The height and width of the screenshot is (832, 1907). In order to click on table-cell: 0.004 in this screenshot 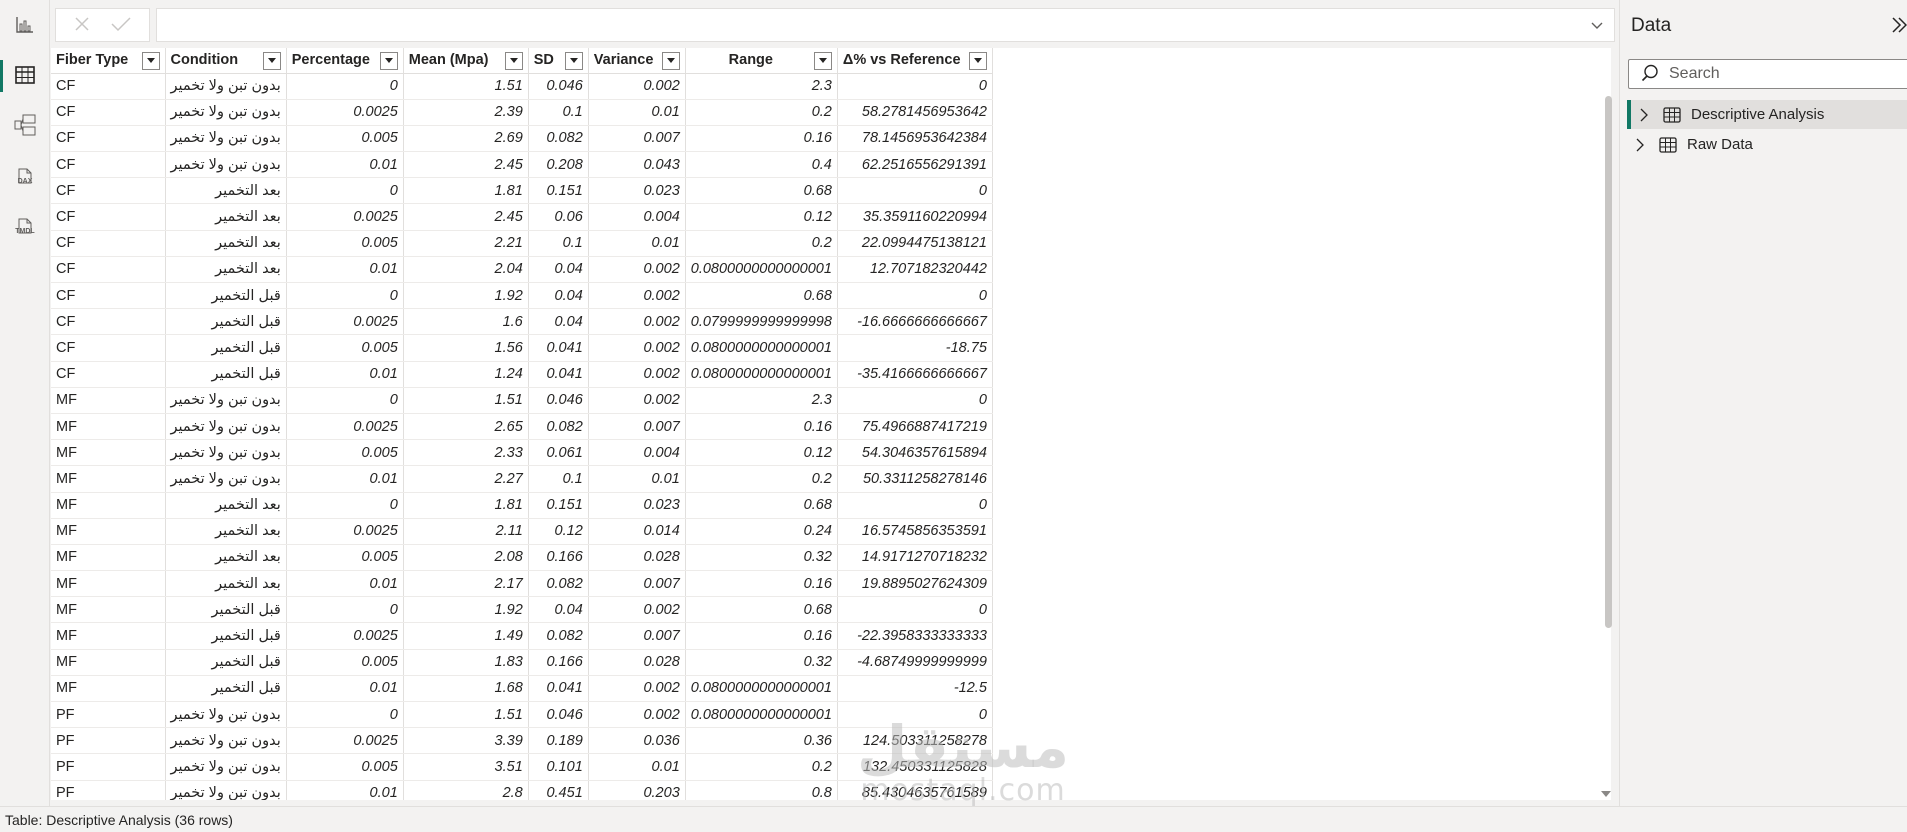, I will do `click(637, 453)`.